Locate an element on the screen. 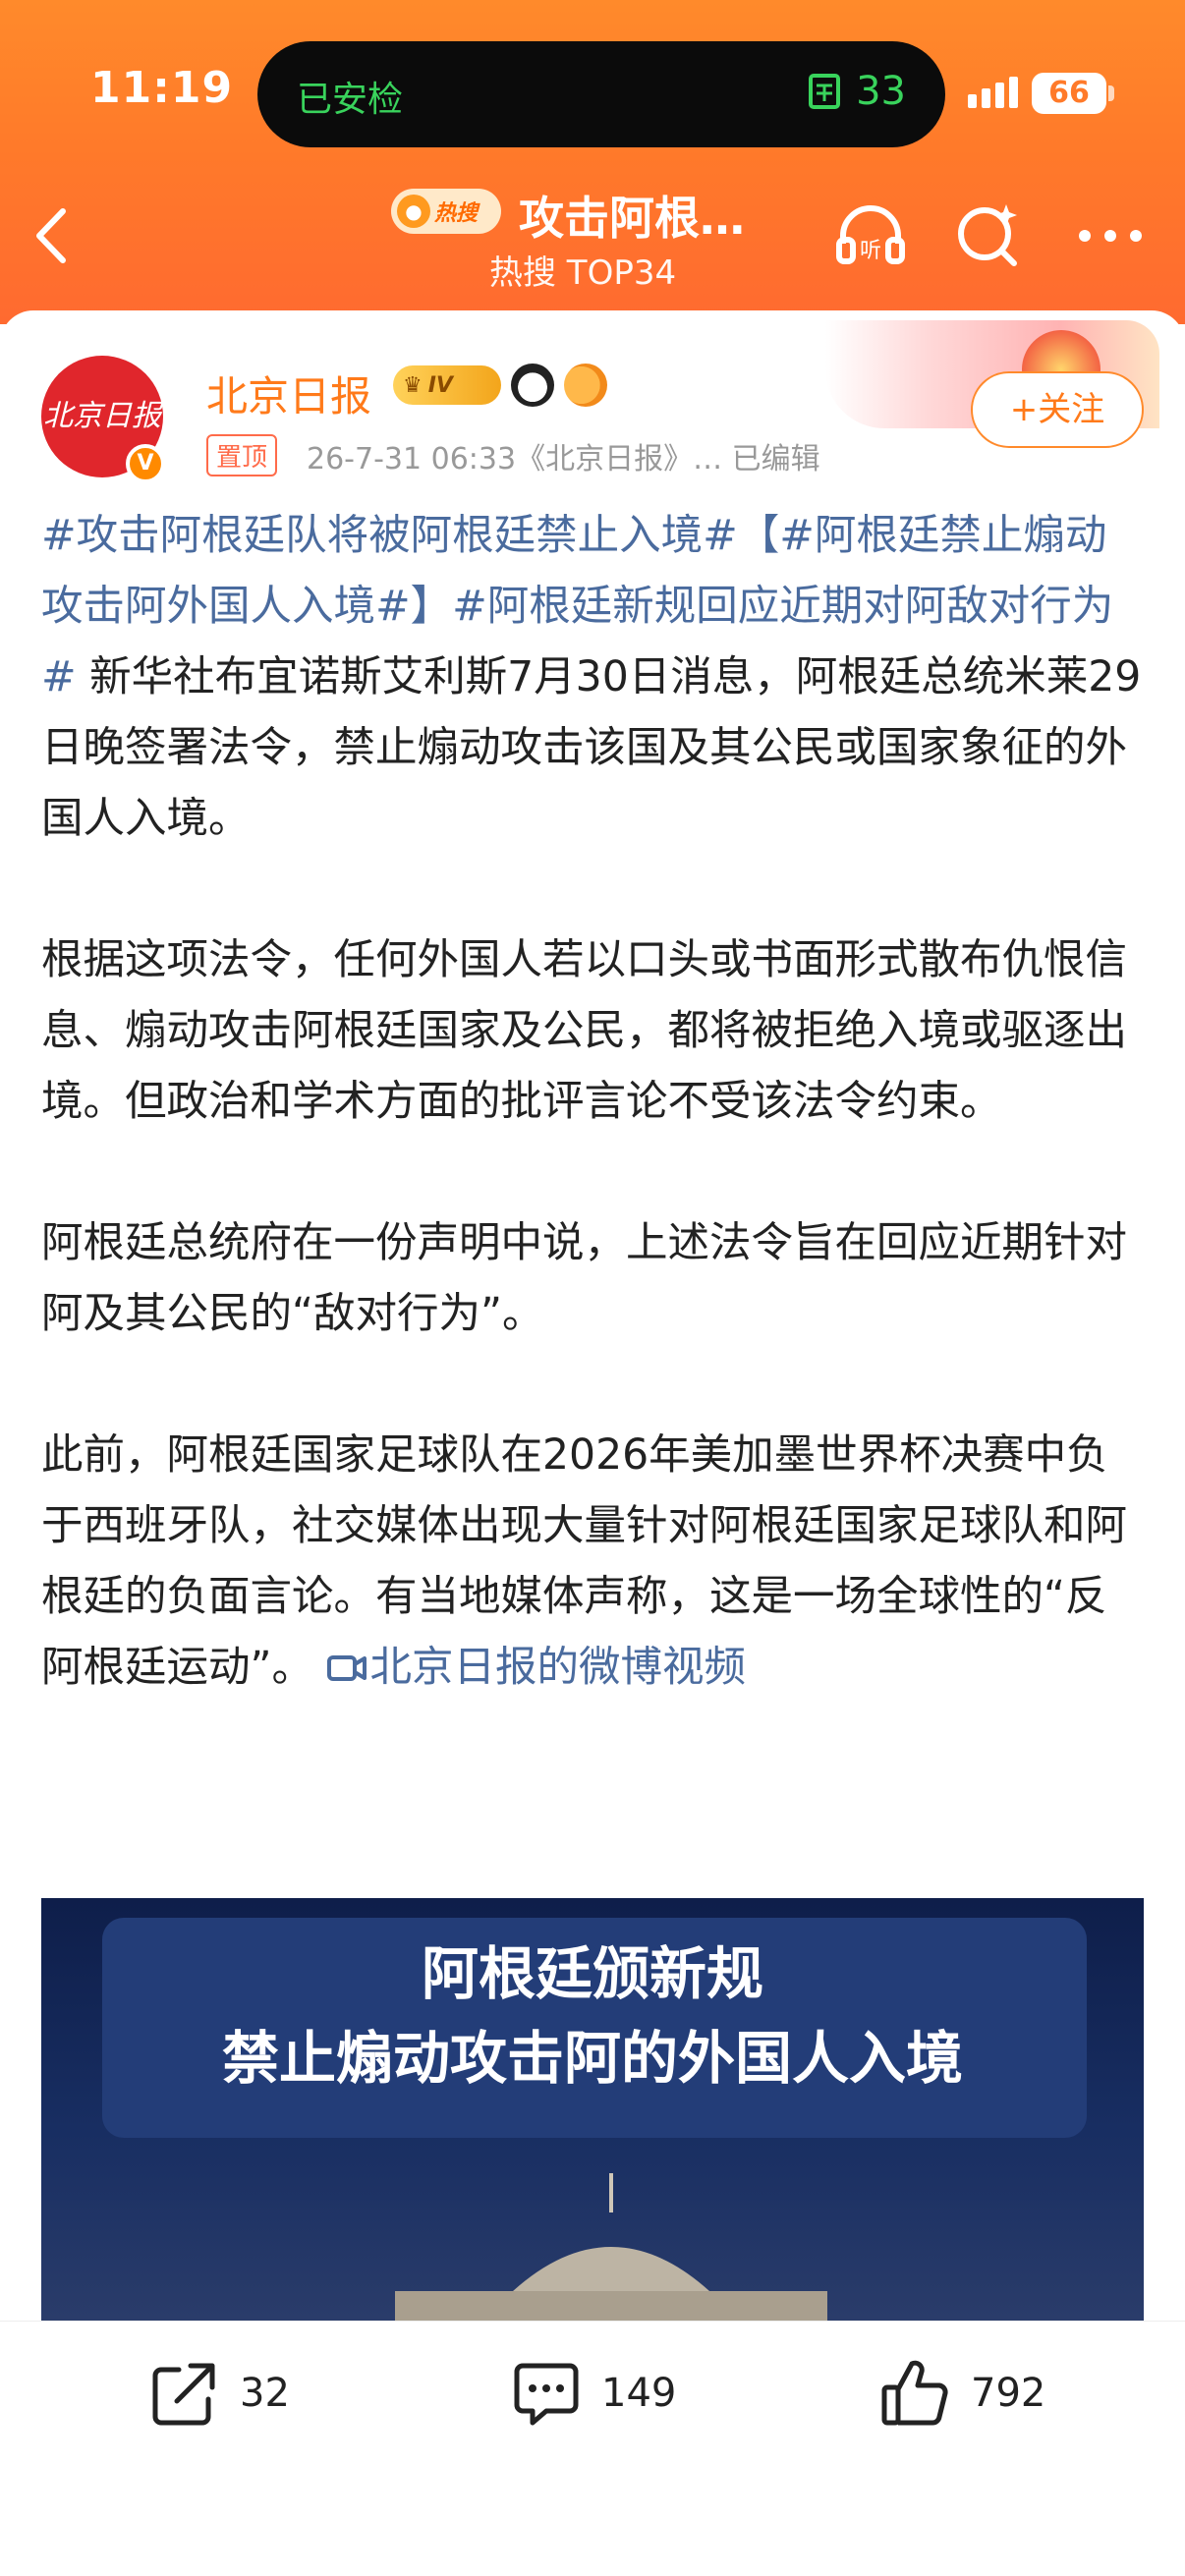 The height and width of the screenshot is (2576, 1185). back-icon is located at coordinates (53, 235).